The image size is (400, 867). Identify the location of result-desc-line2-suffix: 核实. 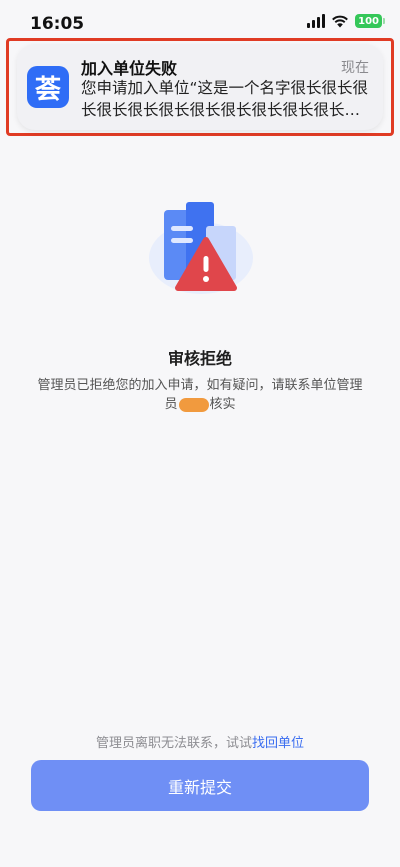
(222, 404).